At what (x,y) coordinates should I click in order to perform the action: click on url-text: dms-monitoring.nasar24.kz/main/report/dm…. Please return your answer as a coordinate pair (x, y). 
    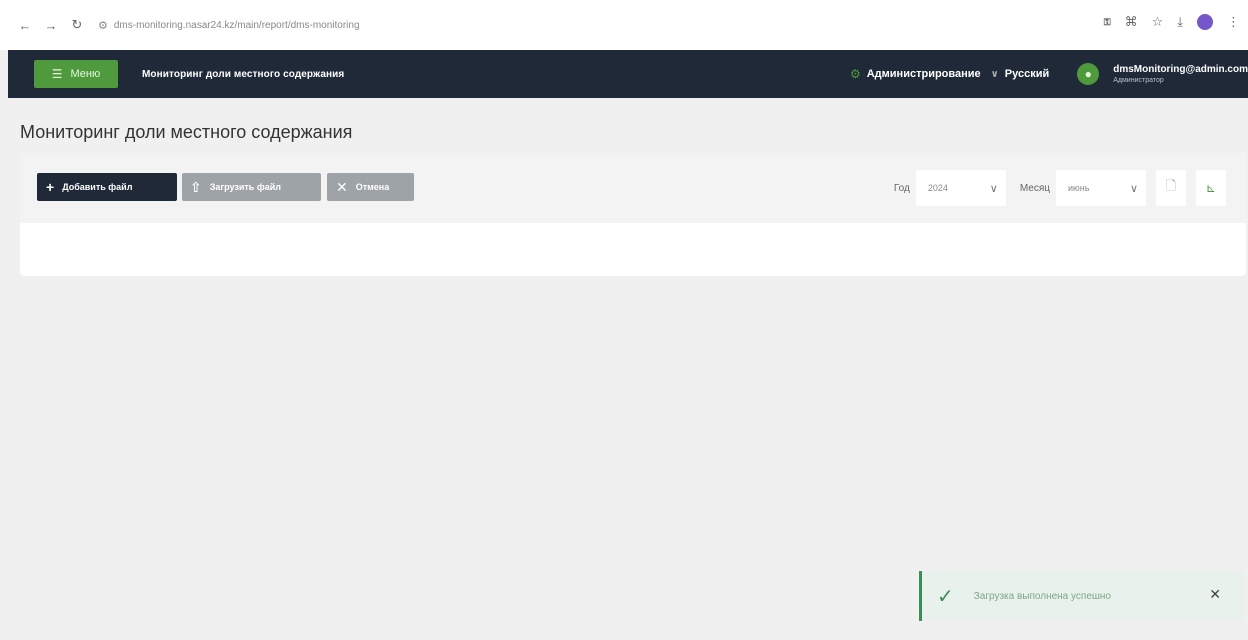
    Looking at the image, I should click on (236, 25).